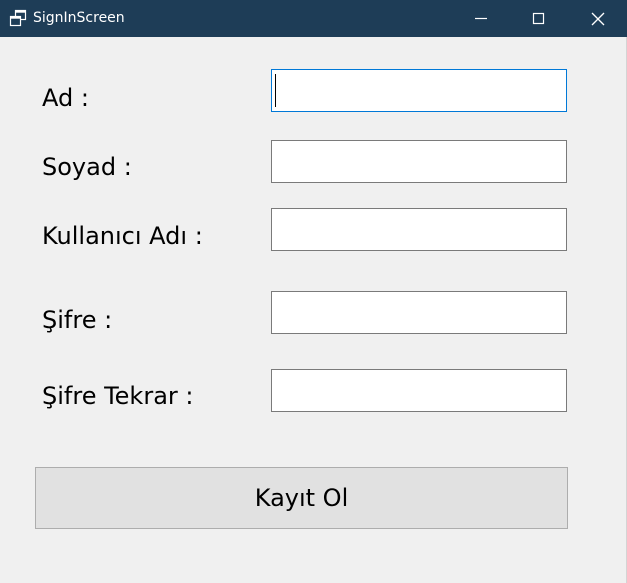  I want to click on password-repeat-input, so click(419, 390).